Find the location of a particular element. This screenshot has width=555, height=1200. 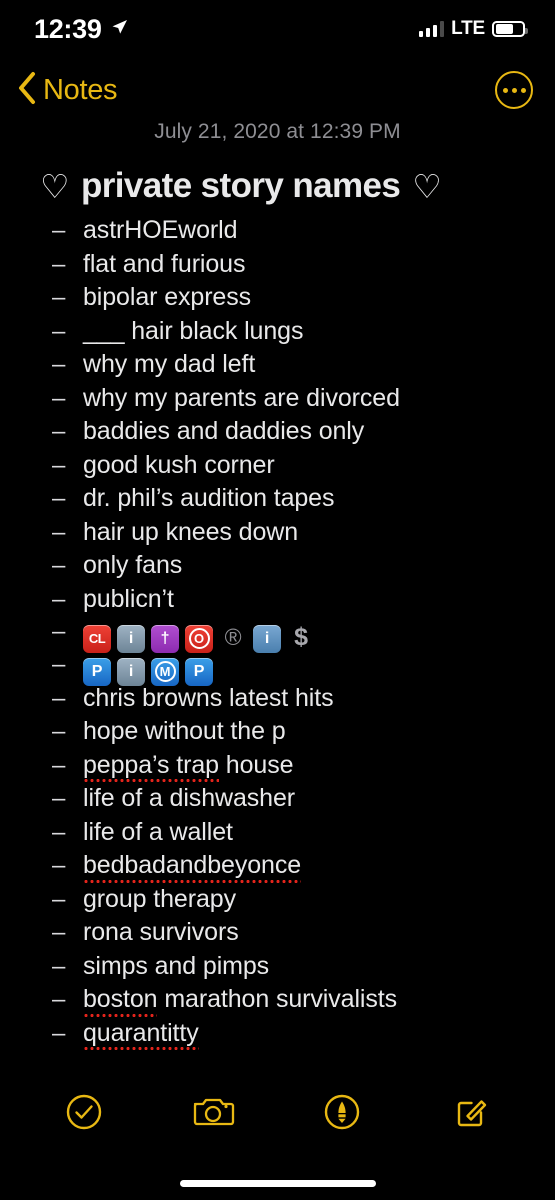

list-item: – hope without the p is located at coordinates (277, 732).